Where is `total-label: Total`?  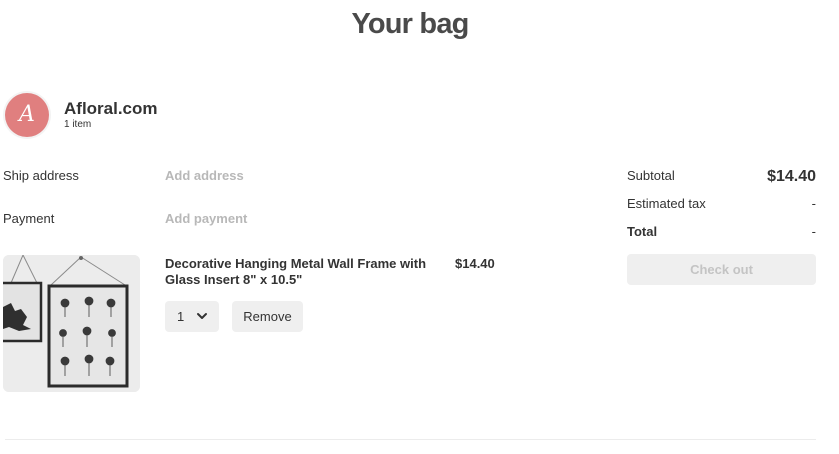
total-label: Total is located at coordinates (642, 231).